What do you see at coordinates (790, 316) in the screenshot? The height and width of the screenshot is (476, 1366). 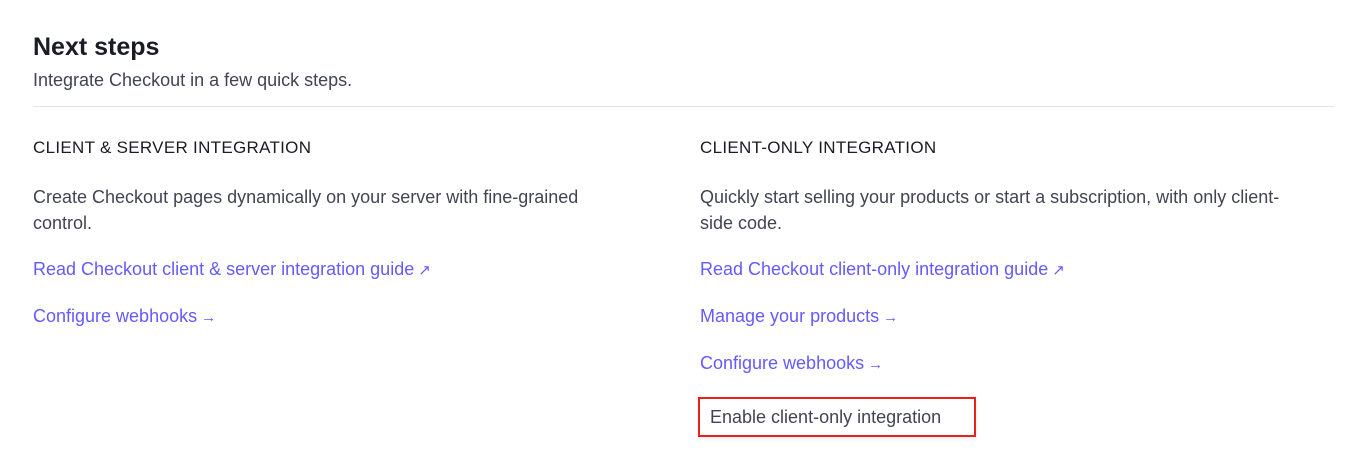 I see `link-label: Manage your products` at bounding box center [790, 316].